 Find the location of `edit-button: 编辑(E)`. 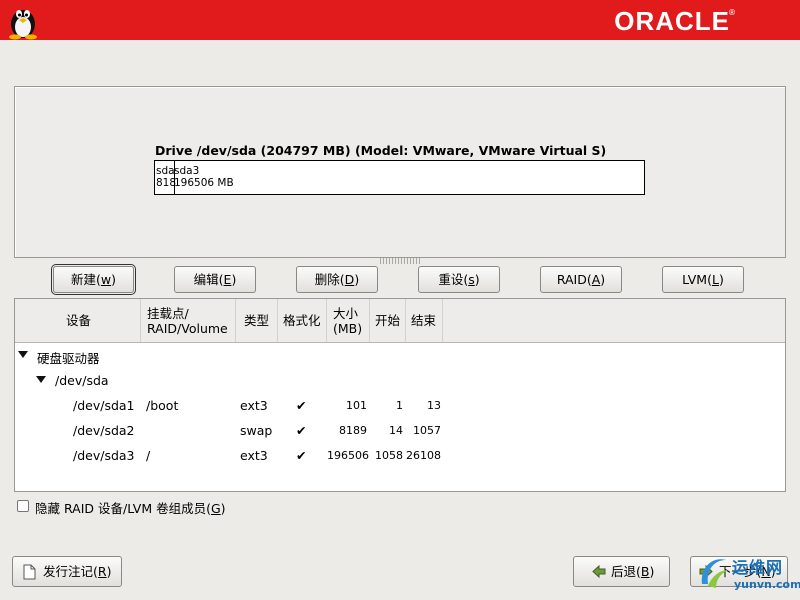

edit-button: 编辑(E) is located at coordinates (215, 279).